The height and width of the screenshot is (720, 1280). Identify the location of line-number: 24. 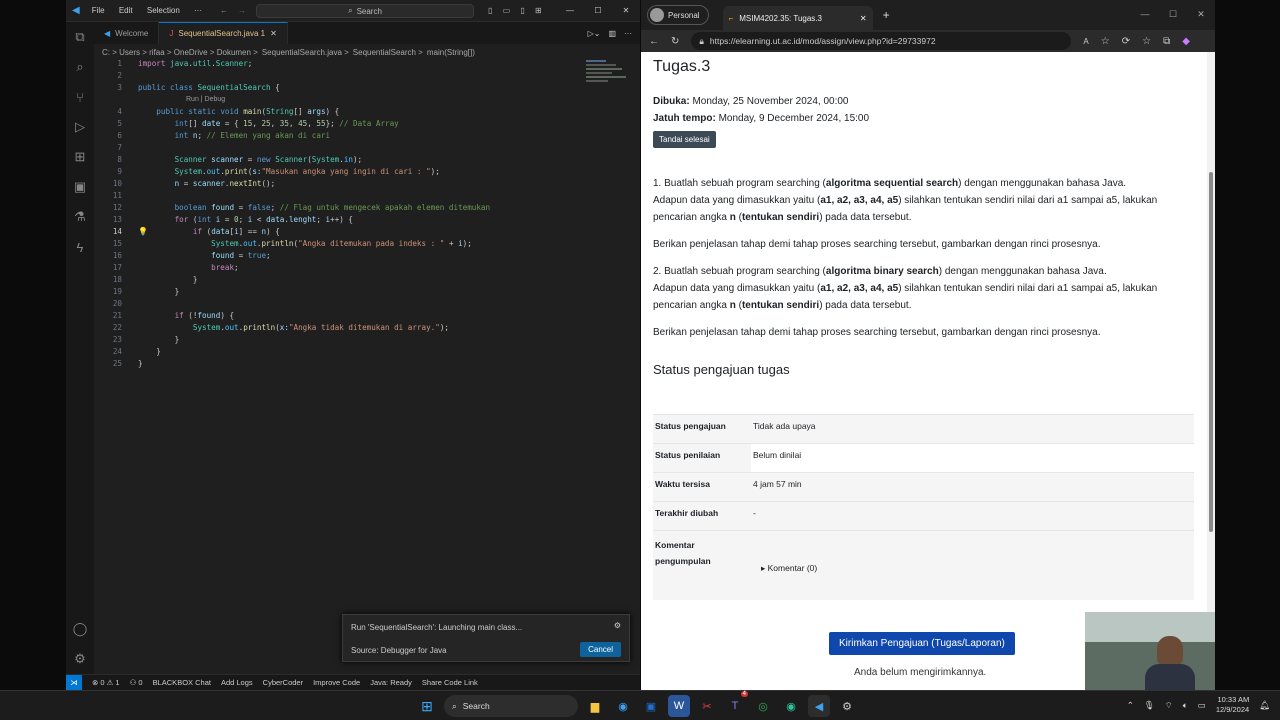
(117, 351).